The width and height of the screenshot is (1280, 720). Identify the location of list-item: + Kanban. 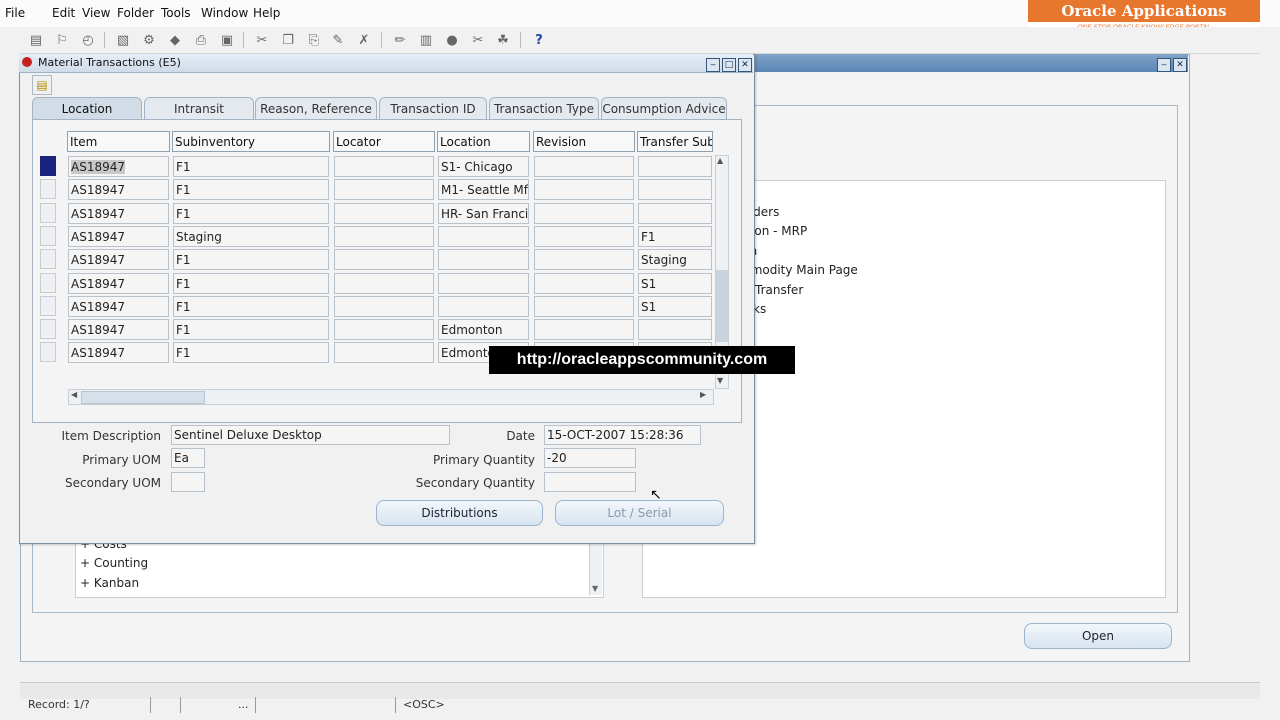
(109, 583).